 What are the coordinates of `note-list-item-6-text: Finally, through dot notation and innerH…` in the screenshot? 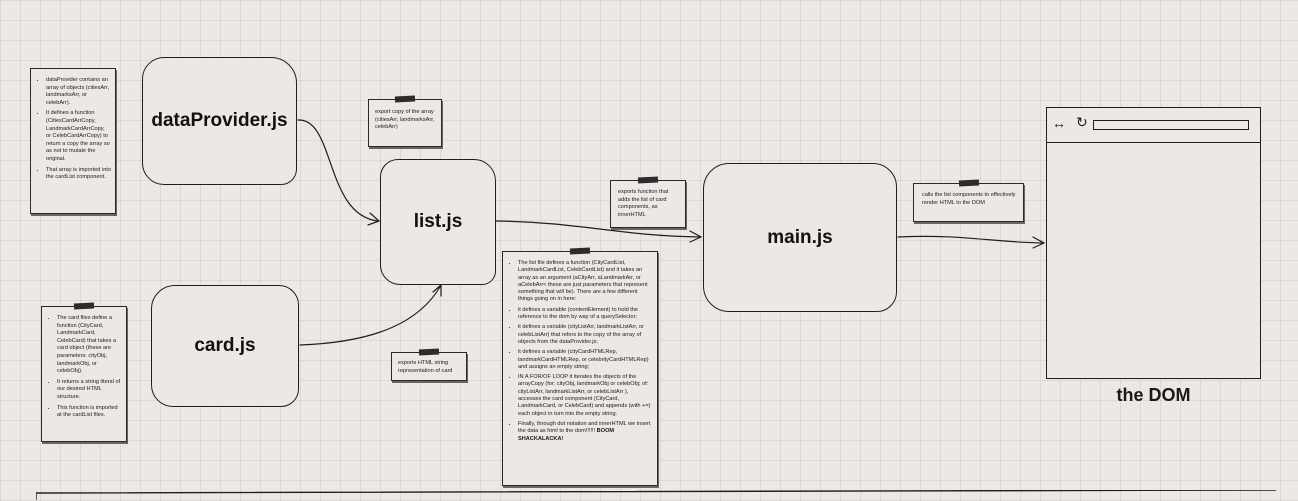 It's located at (584, 427).